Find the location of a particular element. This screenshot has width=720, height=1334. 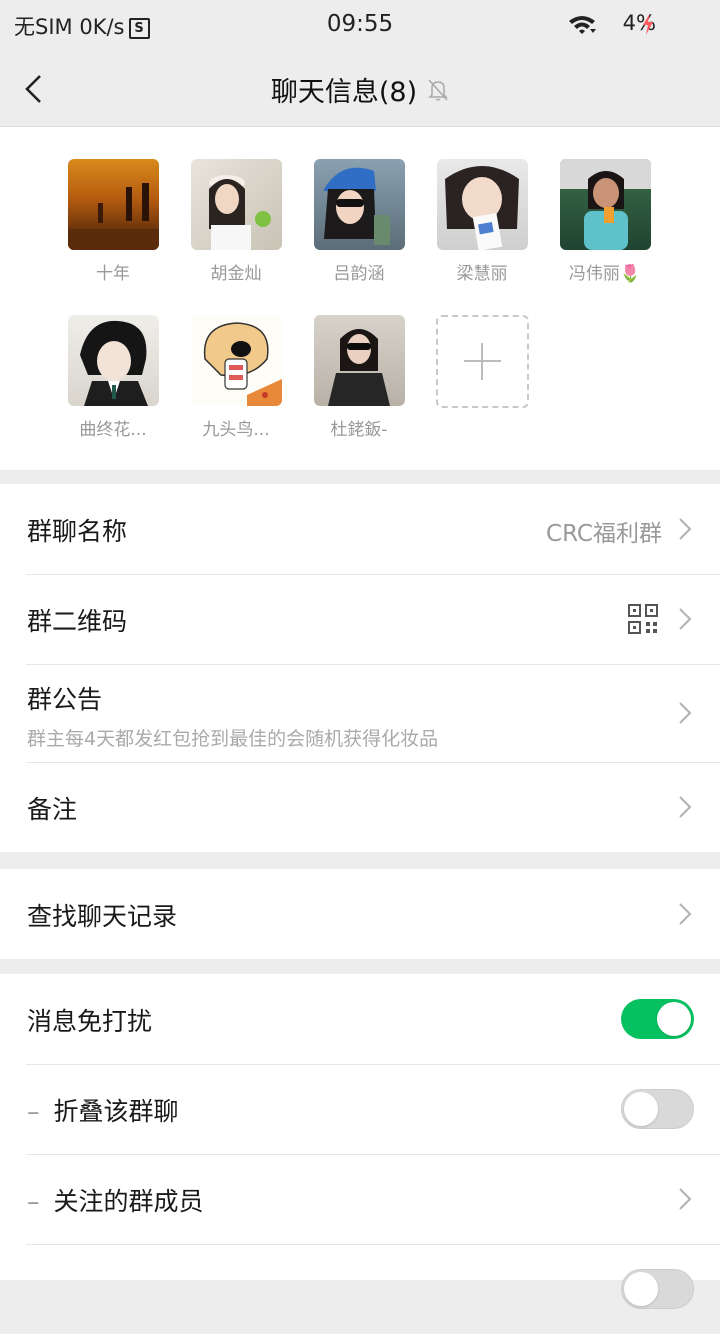

status-bar: 无SIM 0K/s S 09:55 4% is located at coordinates (360, 25).